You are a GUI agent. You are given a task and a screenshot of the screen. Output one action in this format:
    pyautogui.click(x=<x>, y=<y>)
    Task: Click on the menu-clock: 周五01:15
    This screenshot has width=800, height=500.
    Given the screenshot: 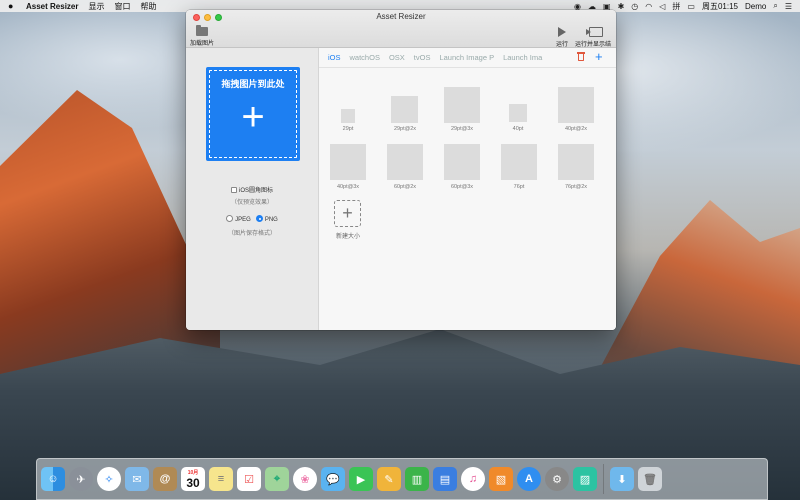 What is the action you would take?
    pyautogui.click(x=720, y=6)
    